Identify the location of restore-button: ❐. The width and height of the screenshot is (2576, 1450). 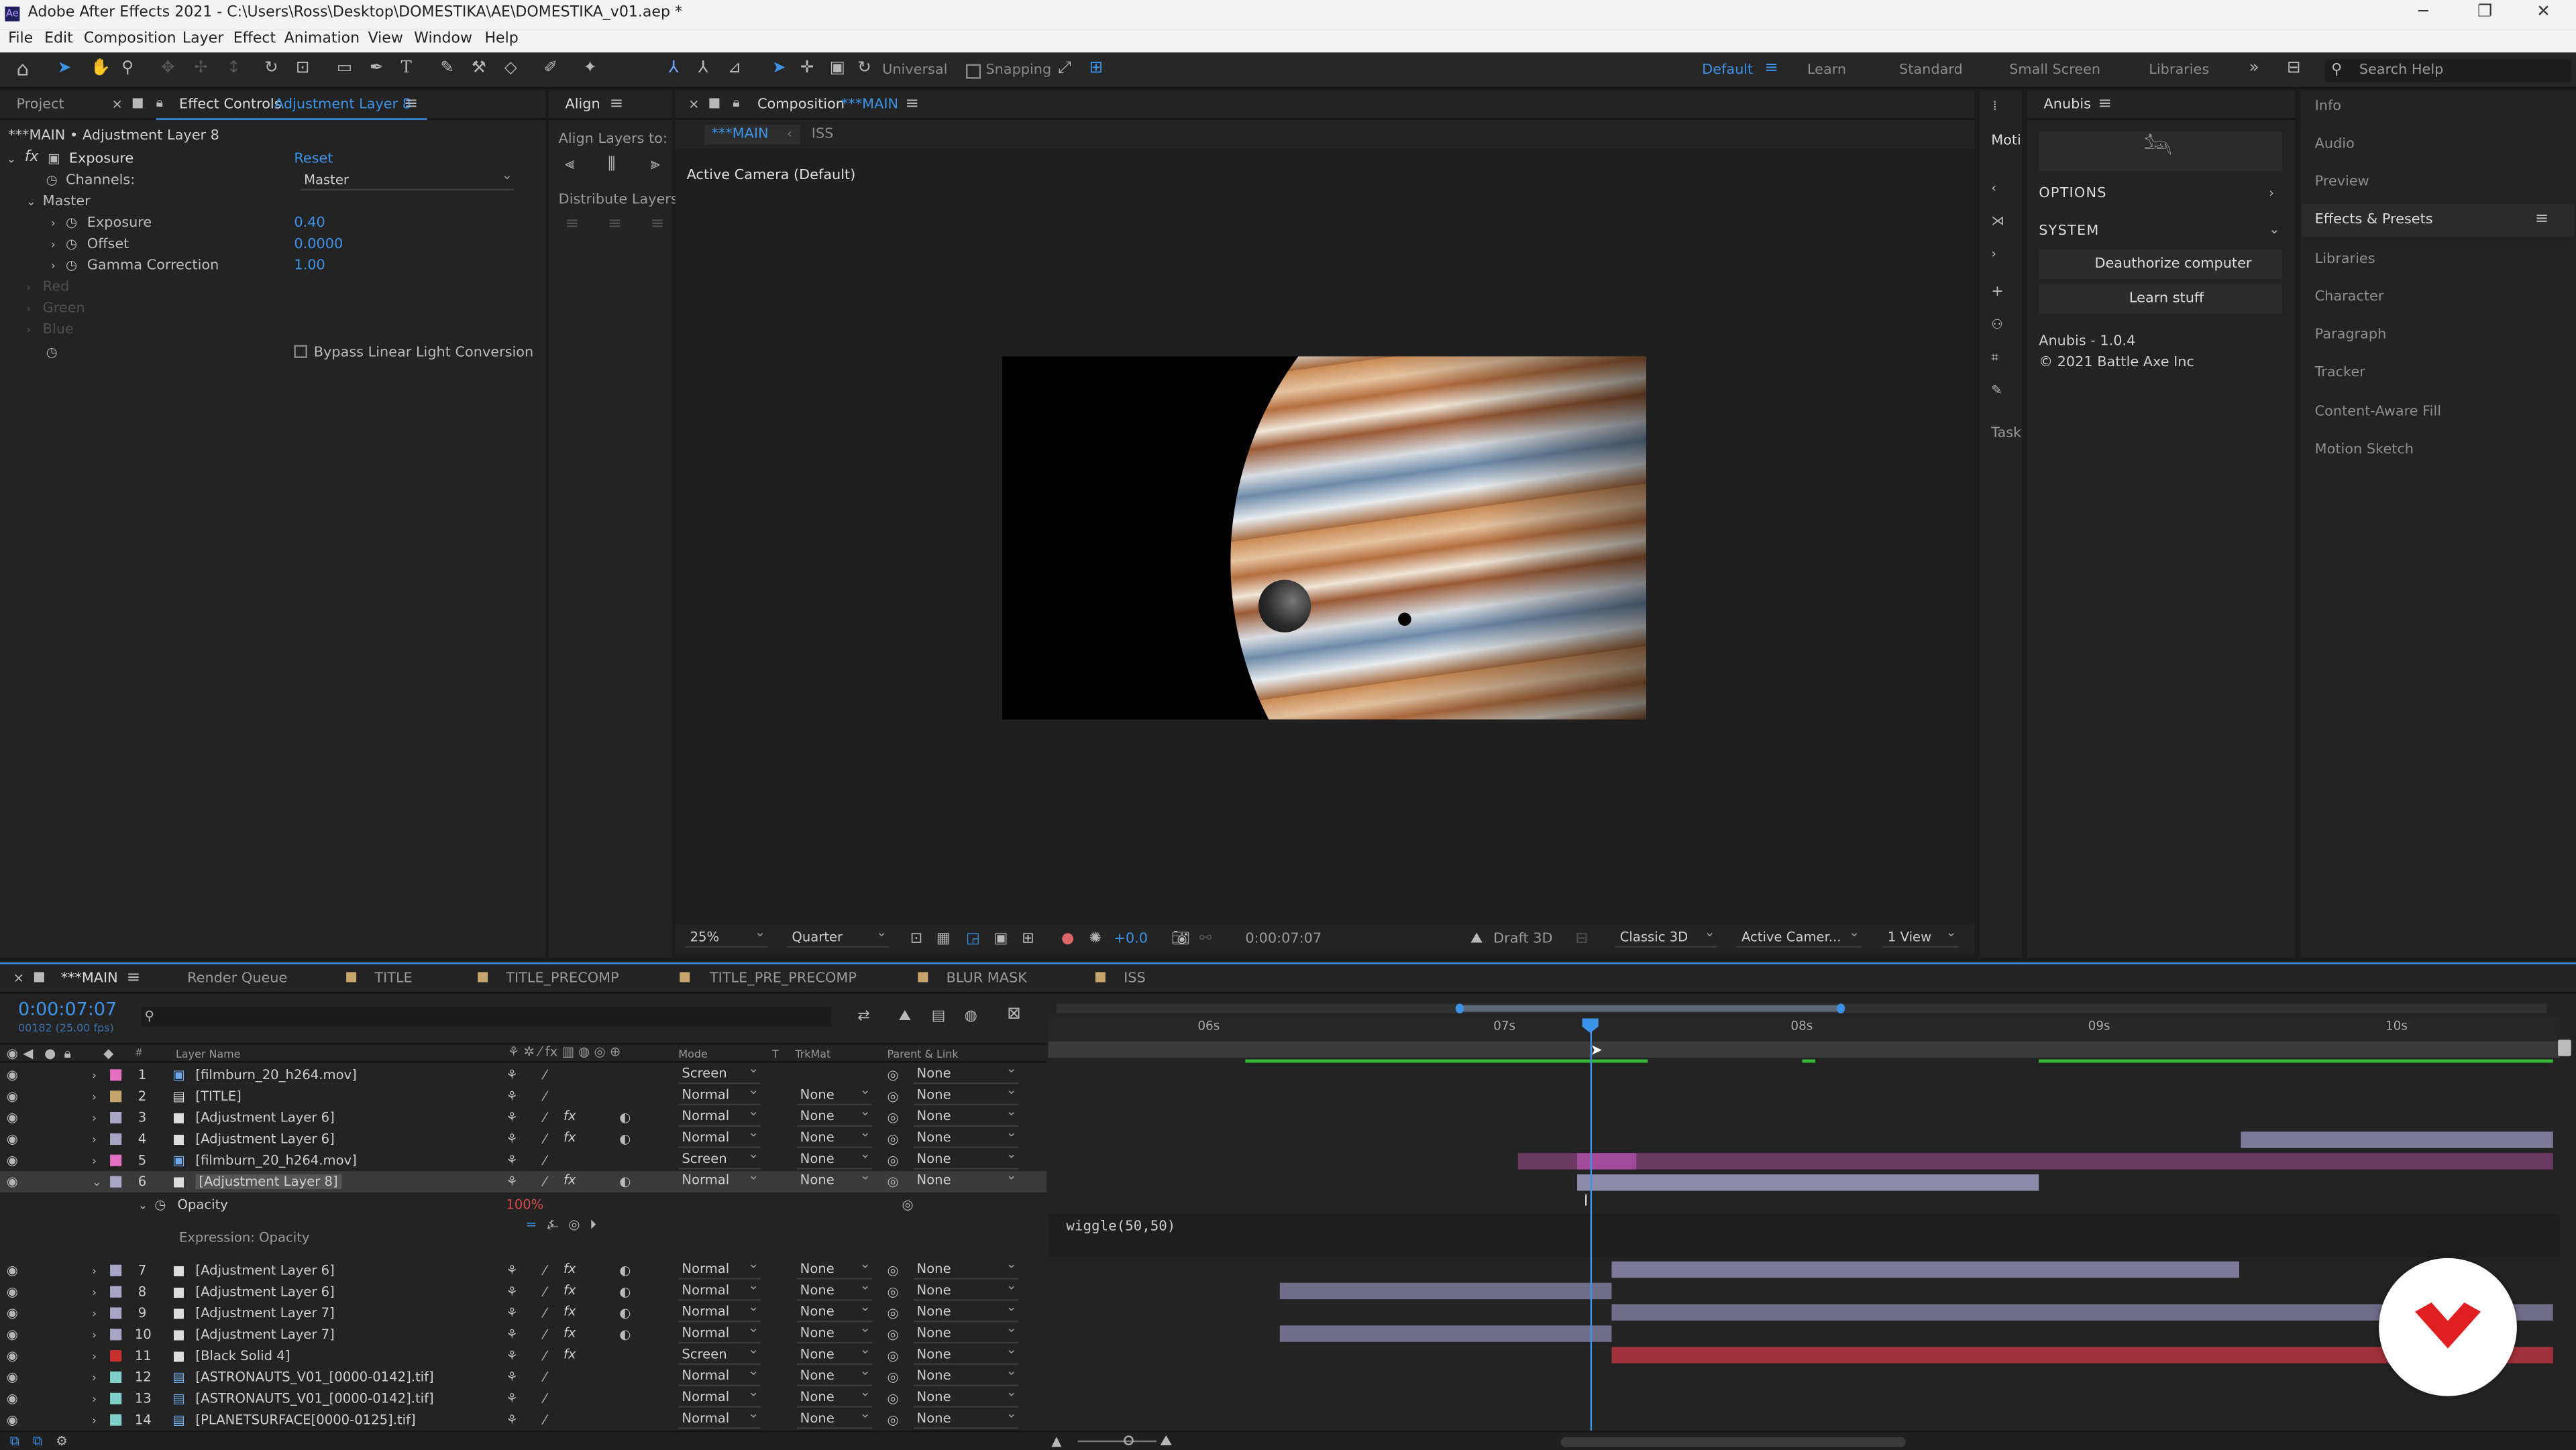
(2484, 12).